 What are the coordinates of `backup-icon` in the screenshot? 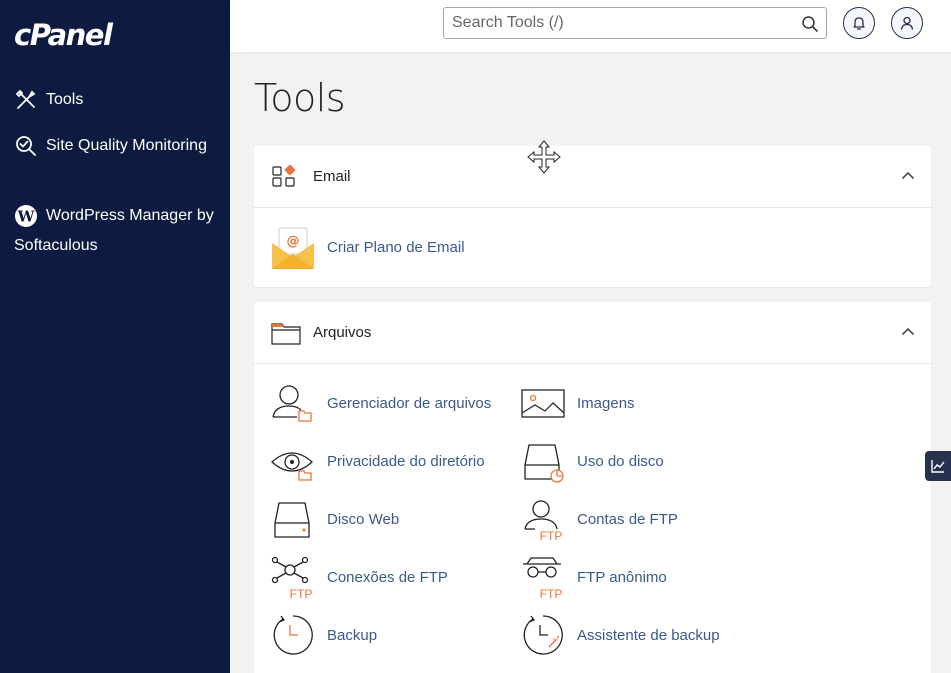 It's located at (293, 635).